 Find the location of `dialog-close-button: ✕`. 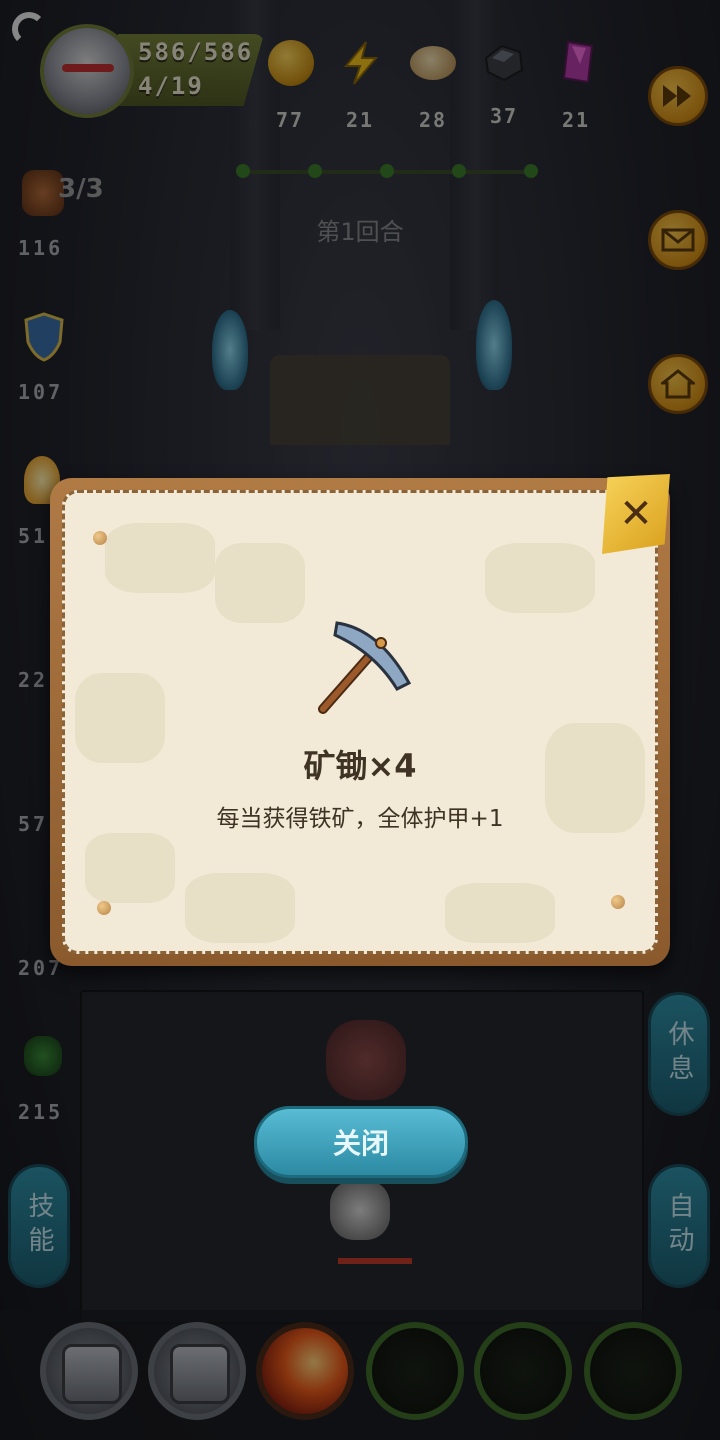

dialog-close-button: ✕ is located at coordinates (636, 514).